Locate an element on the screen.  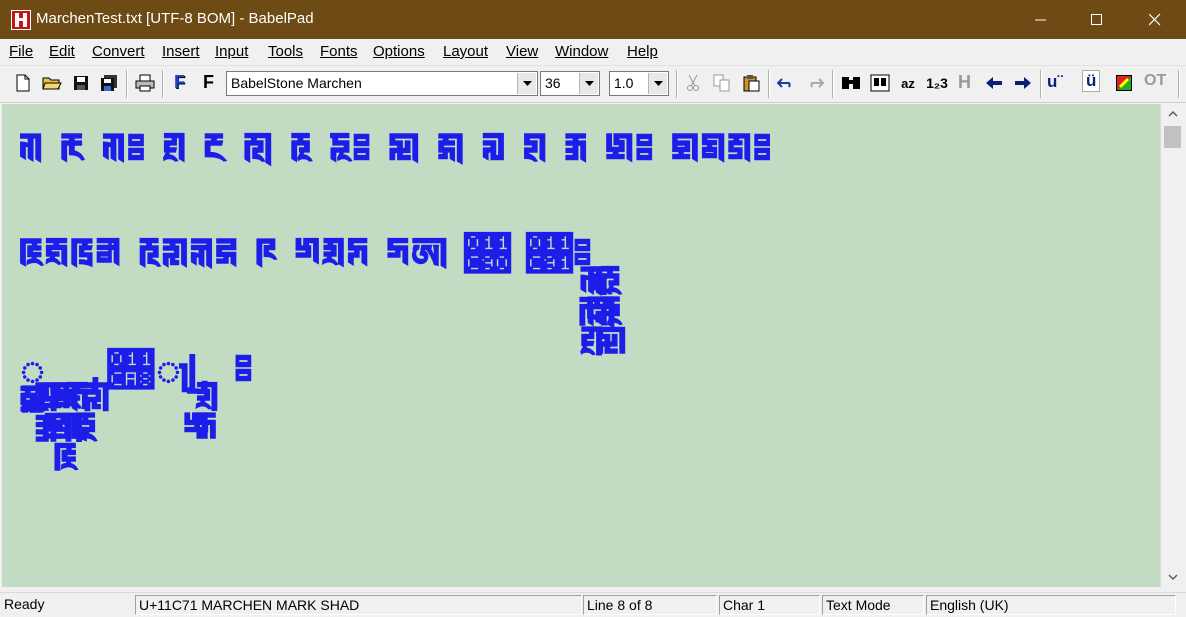
save-all-button is located at coordinates (109, 83).